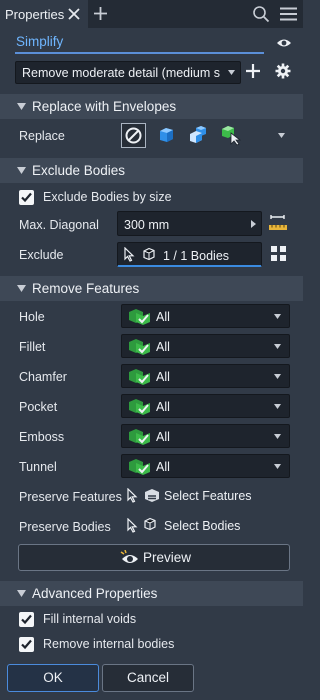 Image resolution: width=320 pixels, height=700 pixels. Describe the element at coordinates (130, 558) in the screenshot. I see `preview-eye-icon` at that location.